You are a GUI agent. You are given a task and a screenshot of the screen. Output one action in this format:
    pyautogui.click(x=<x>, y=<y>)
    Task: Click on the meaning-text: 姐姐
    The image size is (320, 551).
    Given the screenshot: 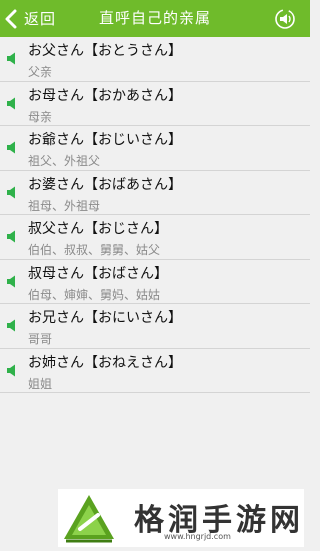 What is the action you would take?
    pyautogui.click(x=40, y=383)
    